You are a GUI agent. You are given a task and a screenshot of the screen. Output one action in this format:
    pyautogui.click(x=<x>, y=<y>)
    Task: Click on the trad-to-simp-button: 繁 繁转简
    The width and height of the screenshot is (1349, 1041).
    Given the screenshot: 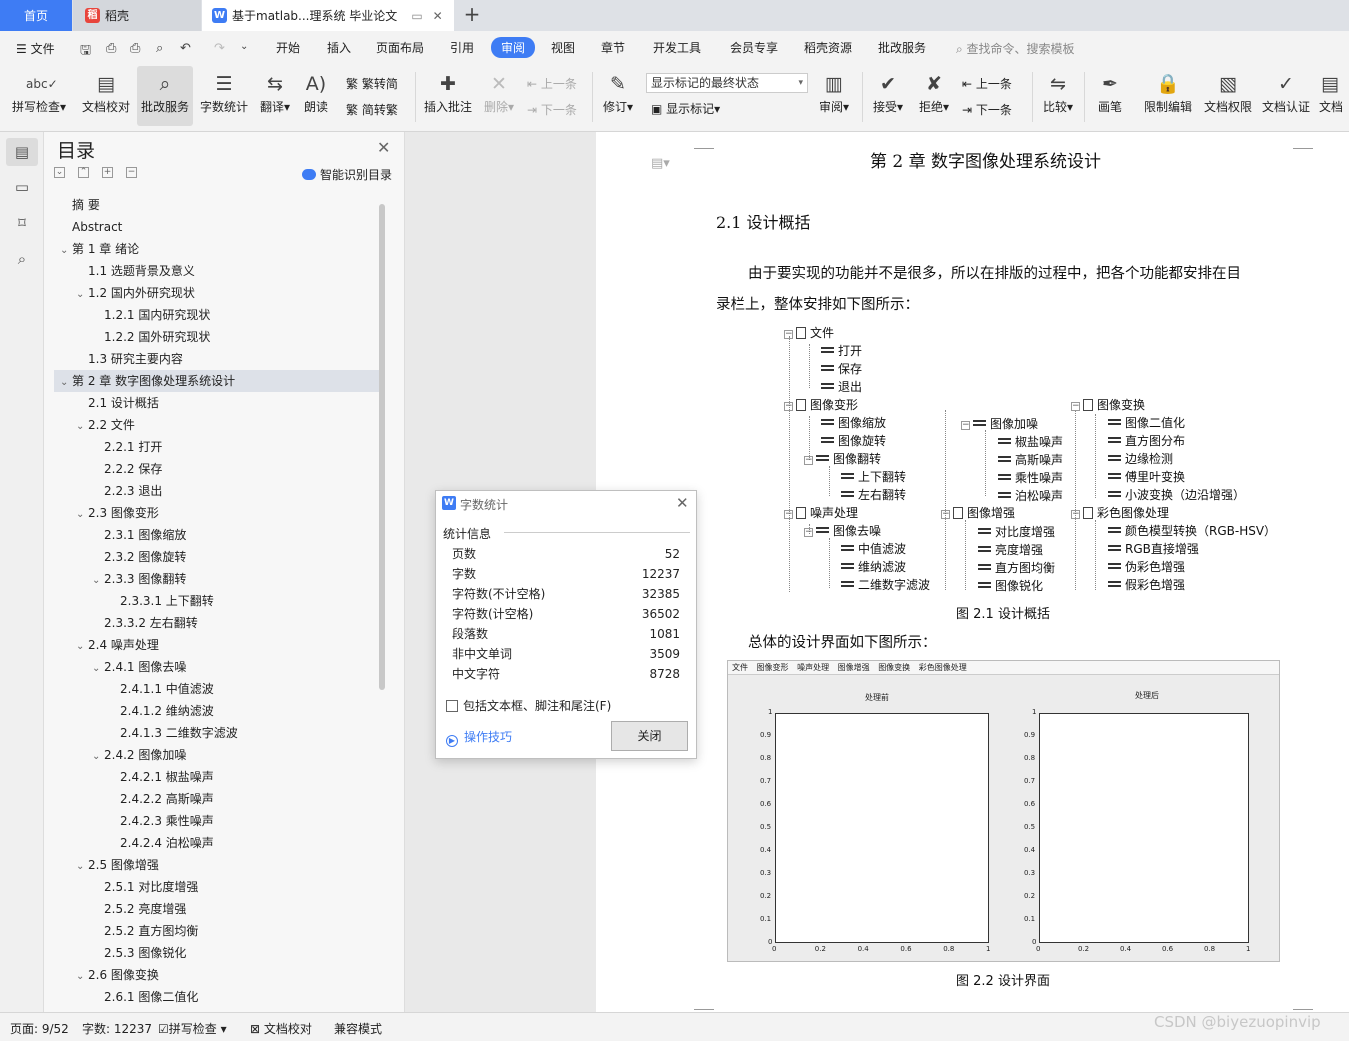 What is the action you would take?
    pyautogui.click(x=372, y=83)
    